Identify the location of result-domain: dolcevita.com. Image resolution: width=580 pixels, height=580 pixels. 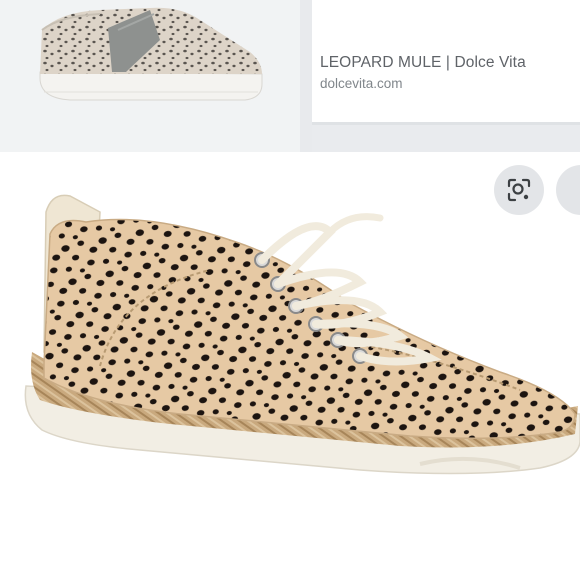
(361, 83).